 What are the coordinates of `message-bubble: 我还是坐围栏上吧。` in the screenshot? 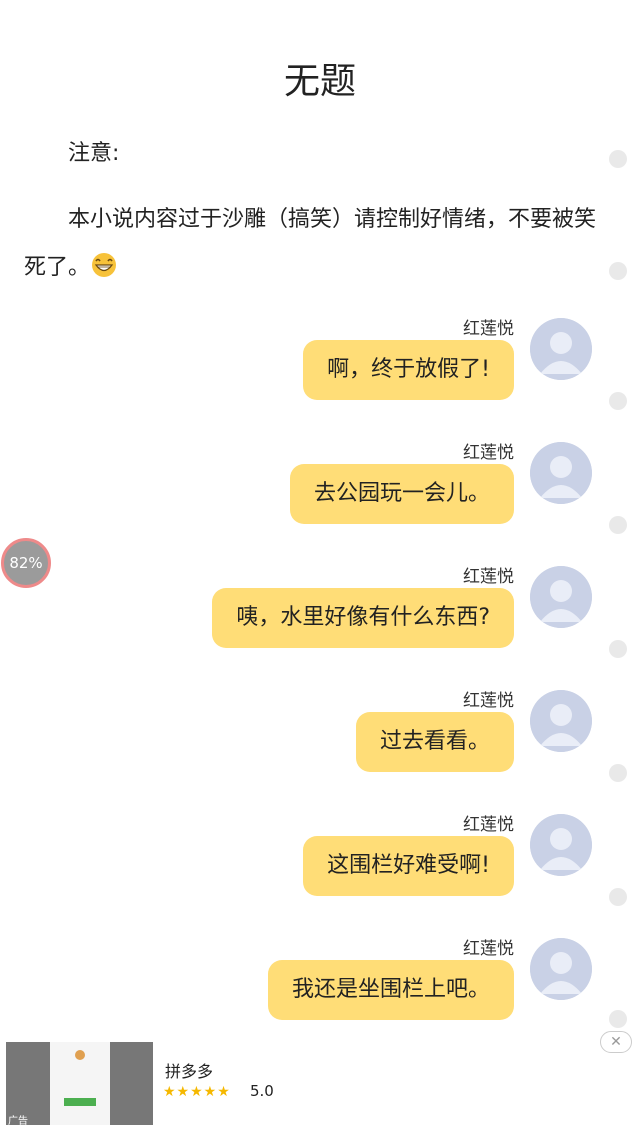 It's located at (390, 990).